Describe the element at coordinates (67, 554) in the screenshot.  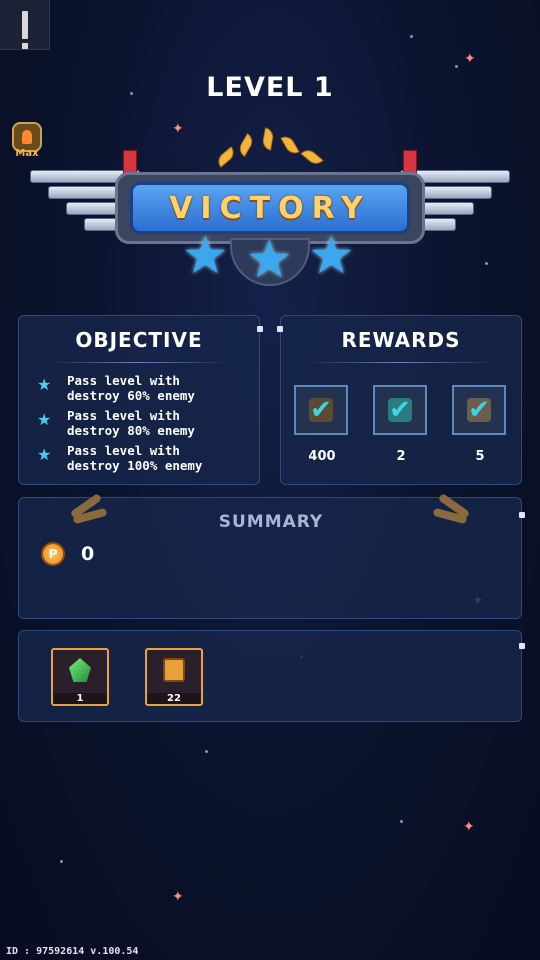
I see `coin-row: P 0` at that location.